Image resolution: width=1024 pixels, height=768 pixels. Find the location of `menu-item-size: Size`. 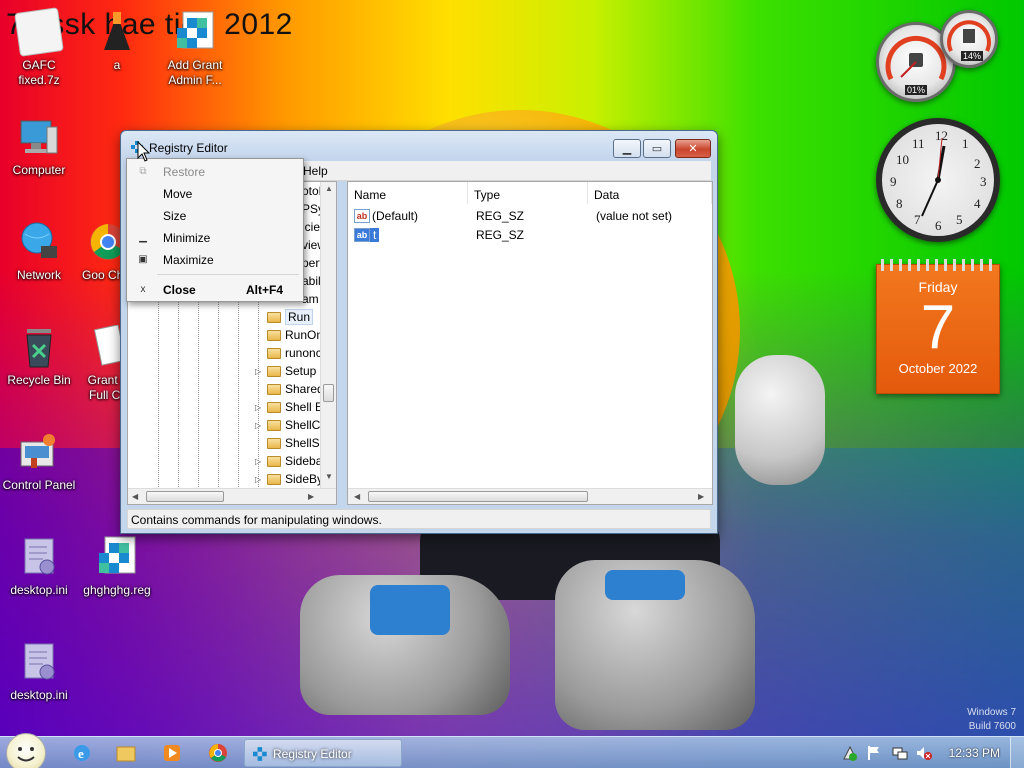

menu-item-size: Size is located at coordinates (215, 216).